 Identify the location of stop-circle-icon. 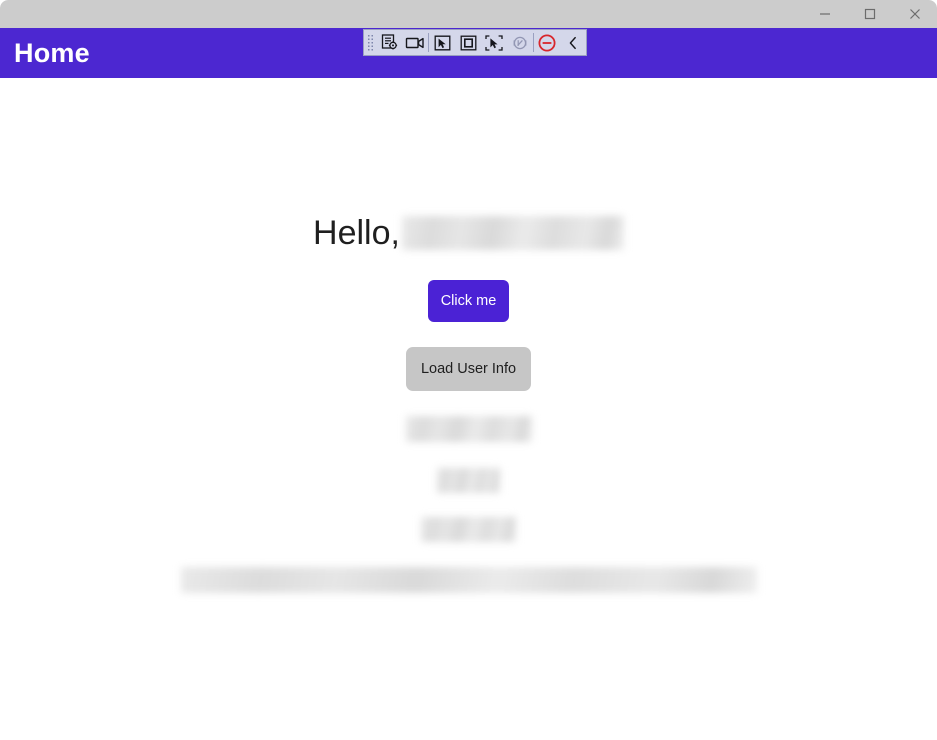
(547, 43).